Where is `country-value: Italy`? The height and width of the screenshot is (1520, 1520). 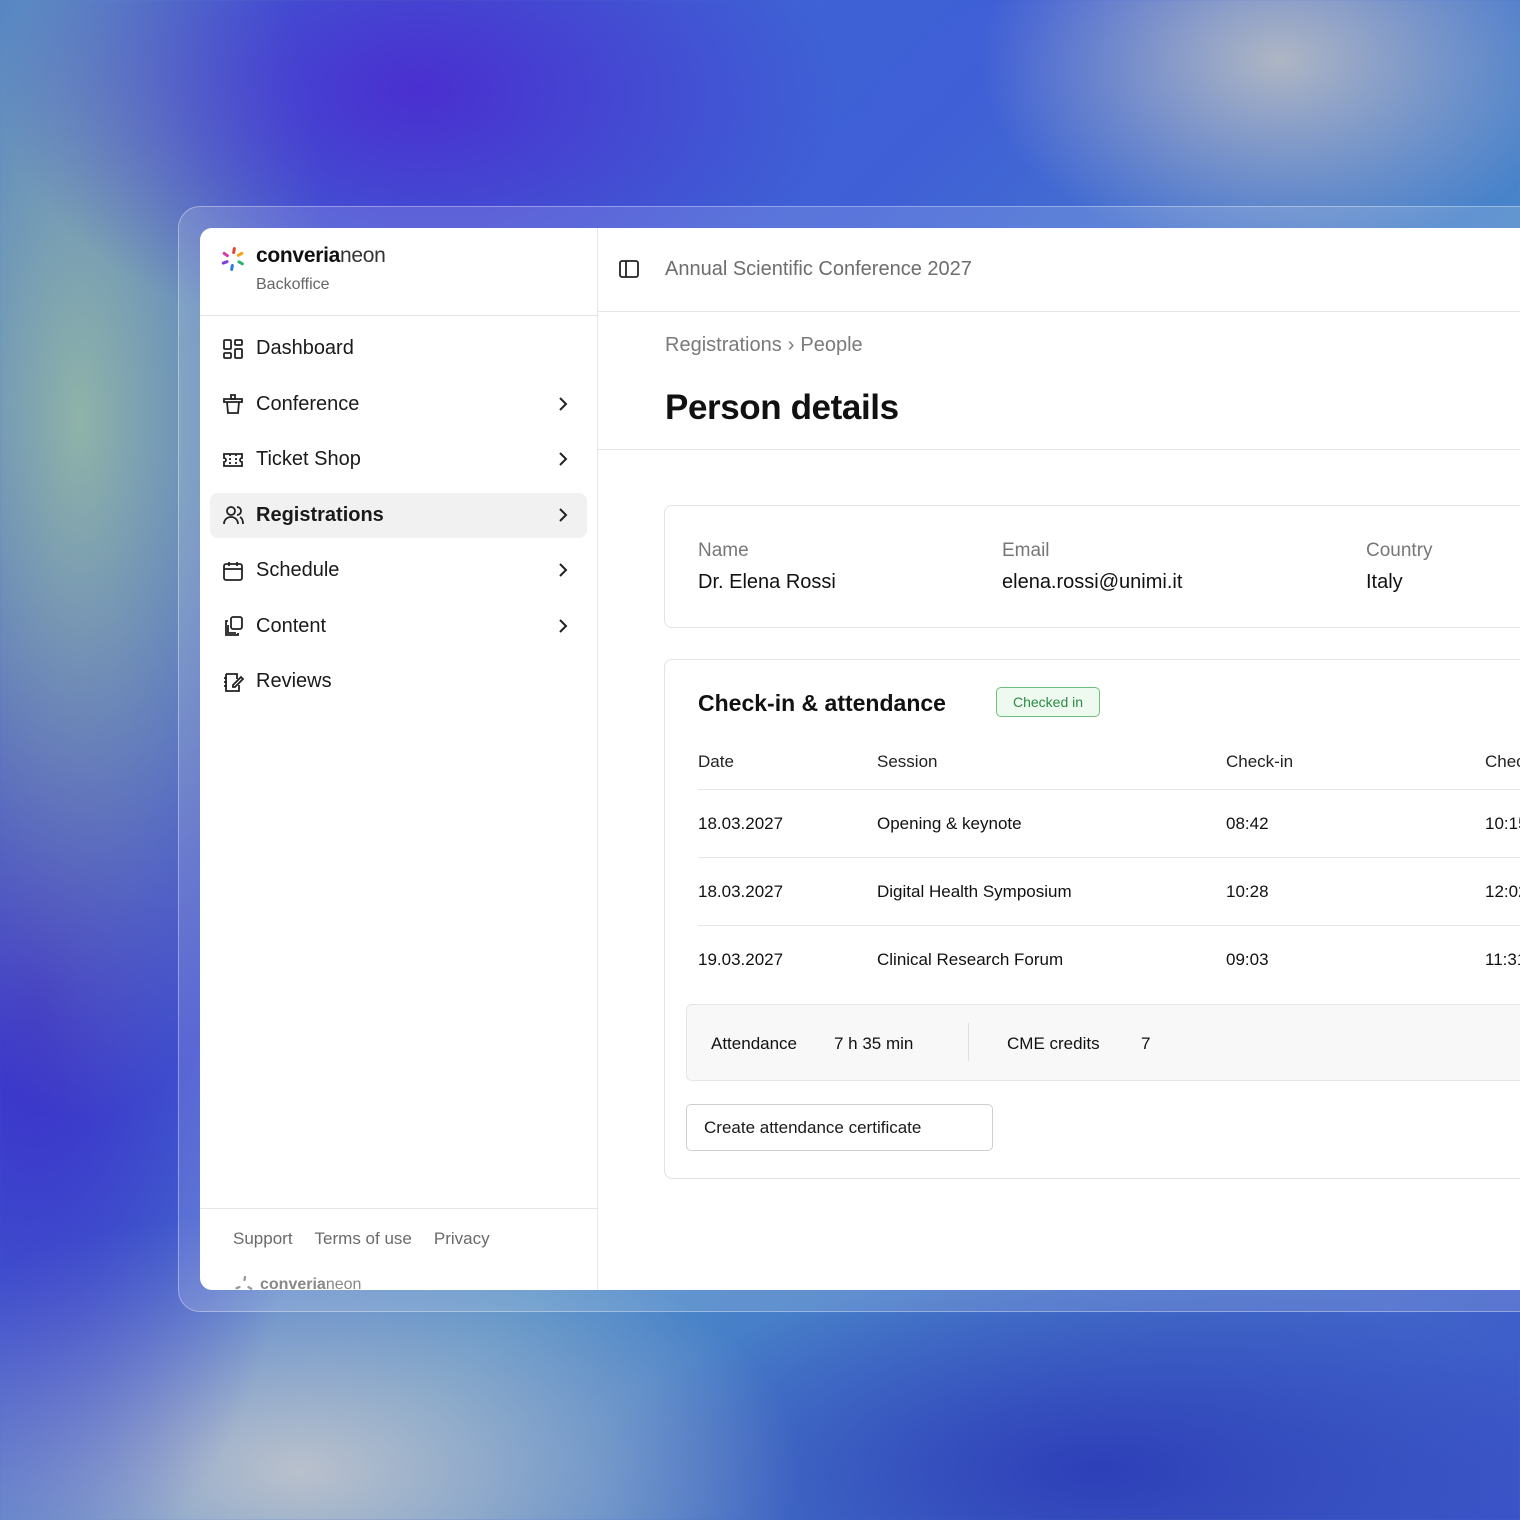 country-value: Italy is located at coordinates (1384, 582).